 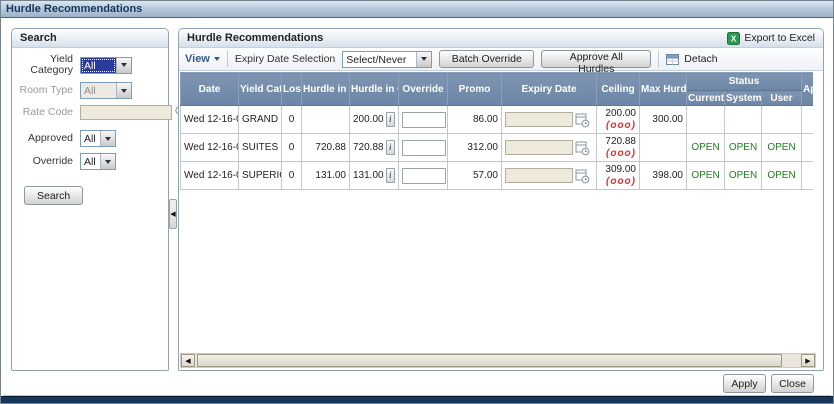 What do you see at coordinates (744, 81) in the screenshot?
I see `column-header-status-group: Status` at bounding box center [744, 81].